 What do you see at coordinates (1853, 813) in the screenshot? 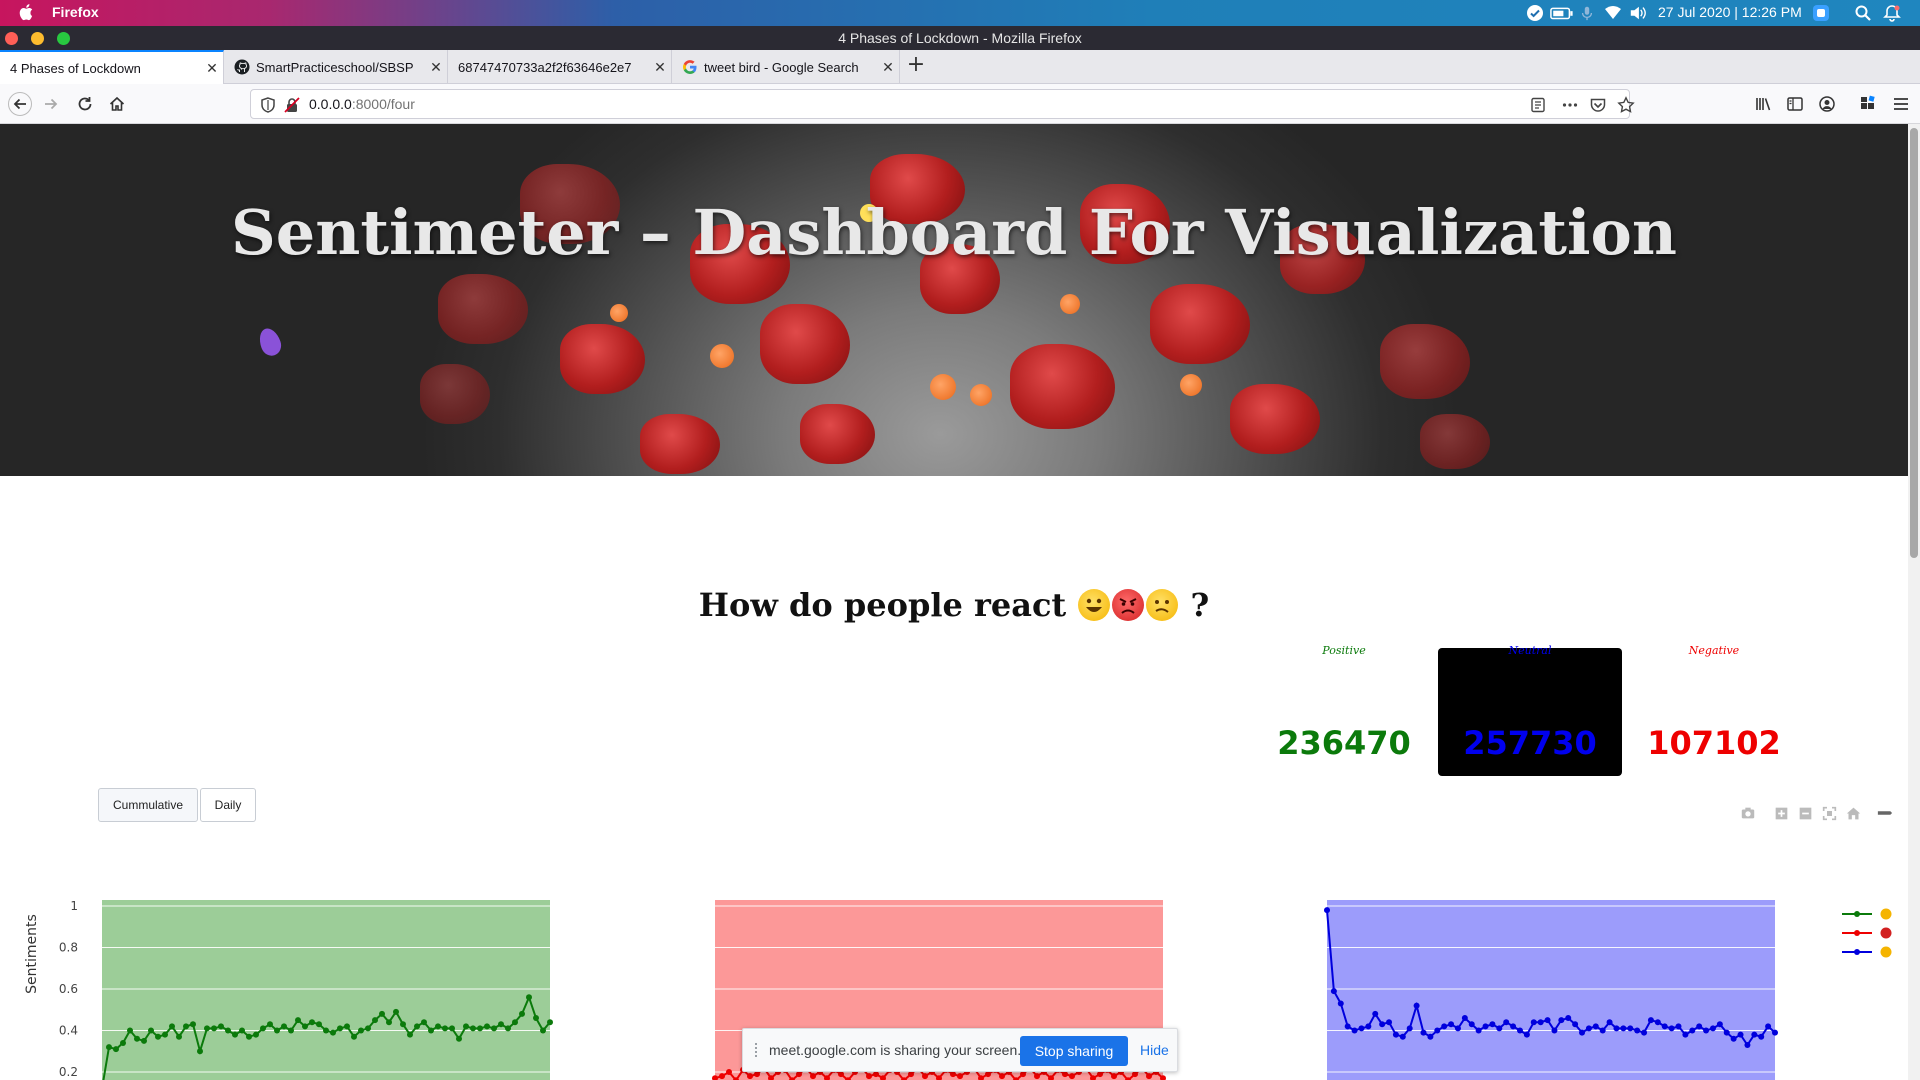
I see `reset-axes-home-icon` at bounding box center [1853, 813].